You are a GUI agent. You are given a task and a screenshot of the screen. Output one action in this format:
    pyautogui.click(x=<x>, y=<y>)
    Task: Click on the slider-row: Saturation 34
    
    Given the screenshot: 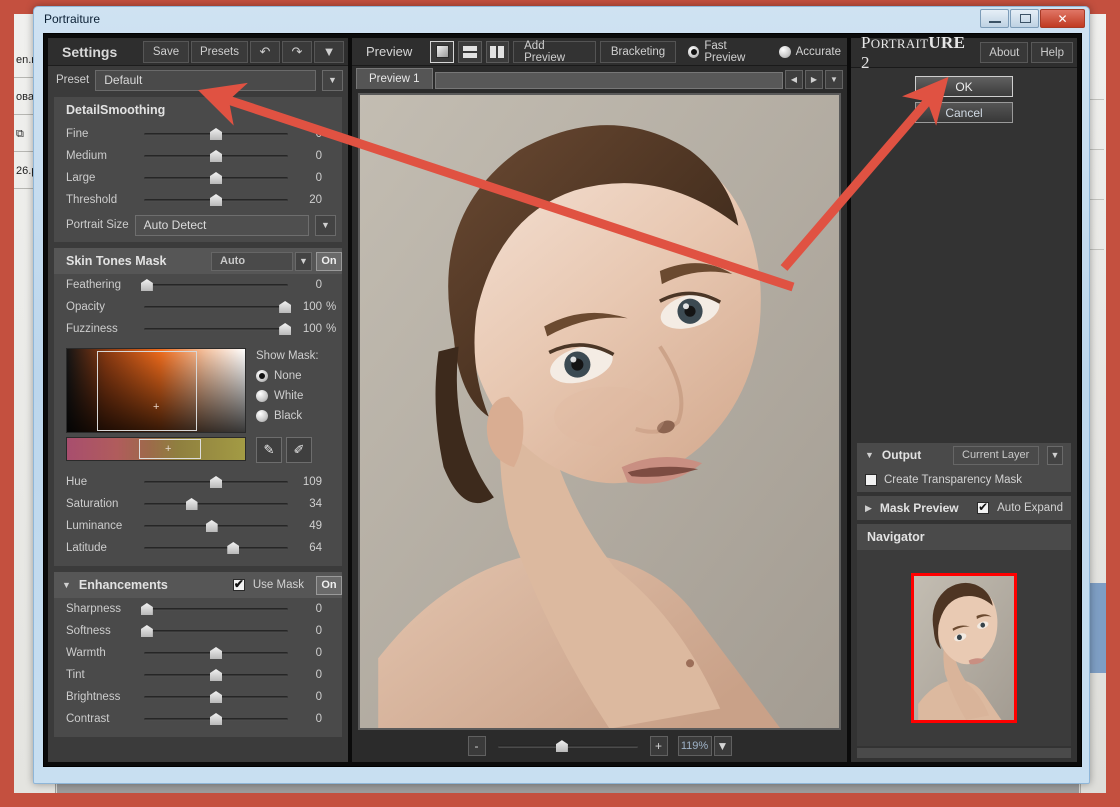 What is the action you would take?
    pyautogui.click(x=198, y=504)
    